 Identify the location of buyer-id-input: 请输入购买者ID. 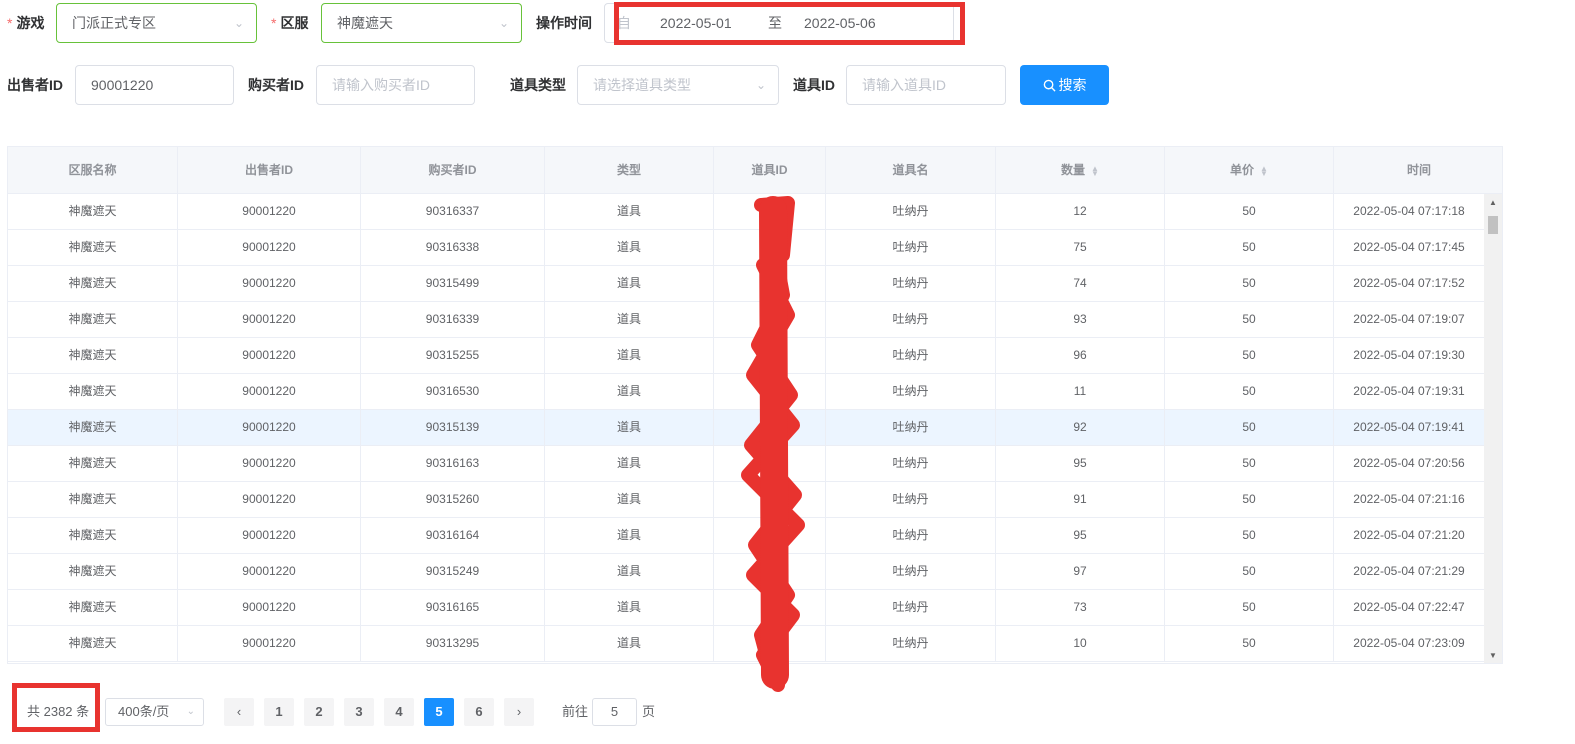
(395, 85).